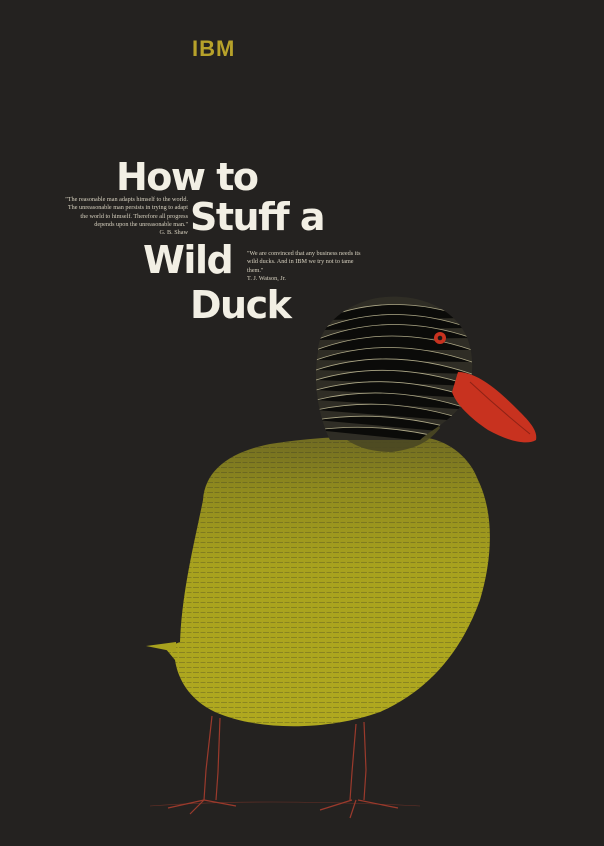 This screenshot has width=604, height=846. I want to click on duck-pupil, so click(440, 338).